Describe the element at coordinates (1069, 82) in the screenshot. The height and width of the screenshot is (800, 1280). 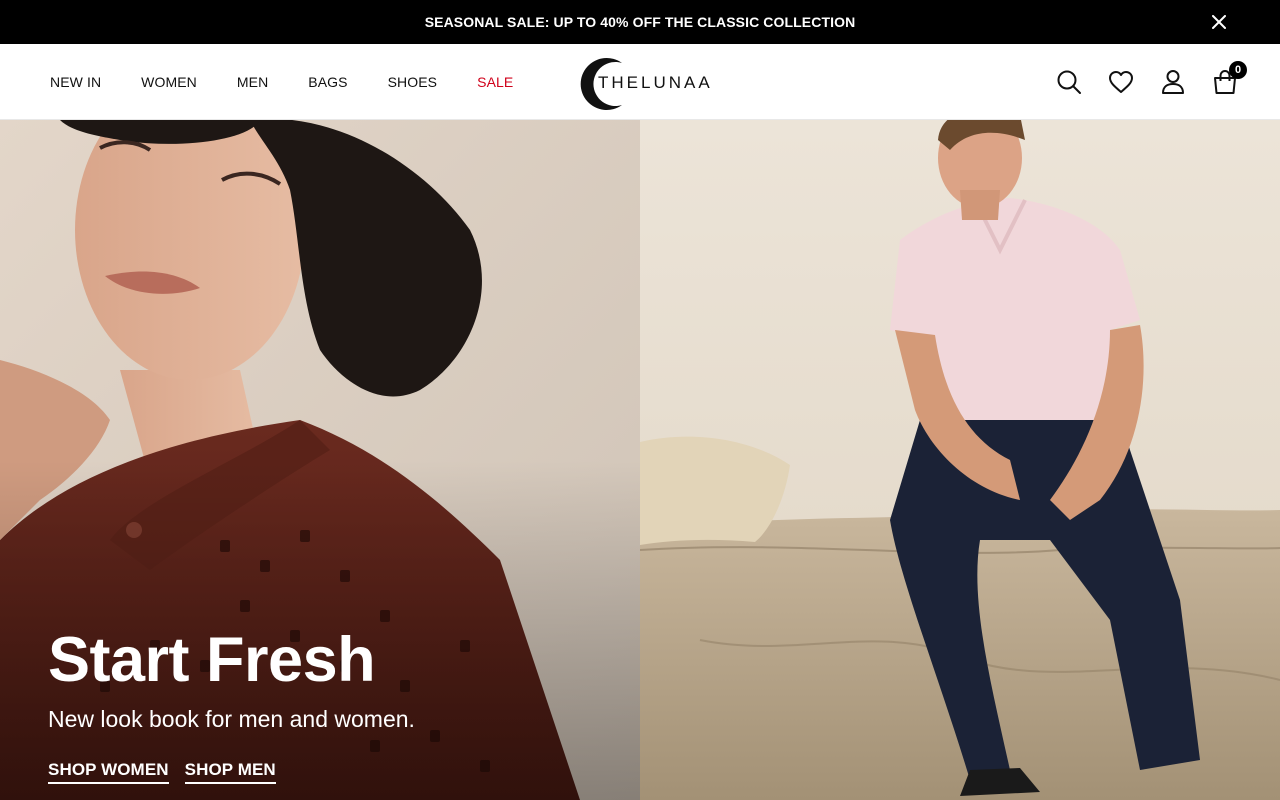
I see `search-icon` at that location.